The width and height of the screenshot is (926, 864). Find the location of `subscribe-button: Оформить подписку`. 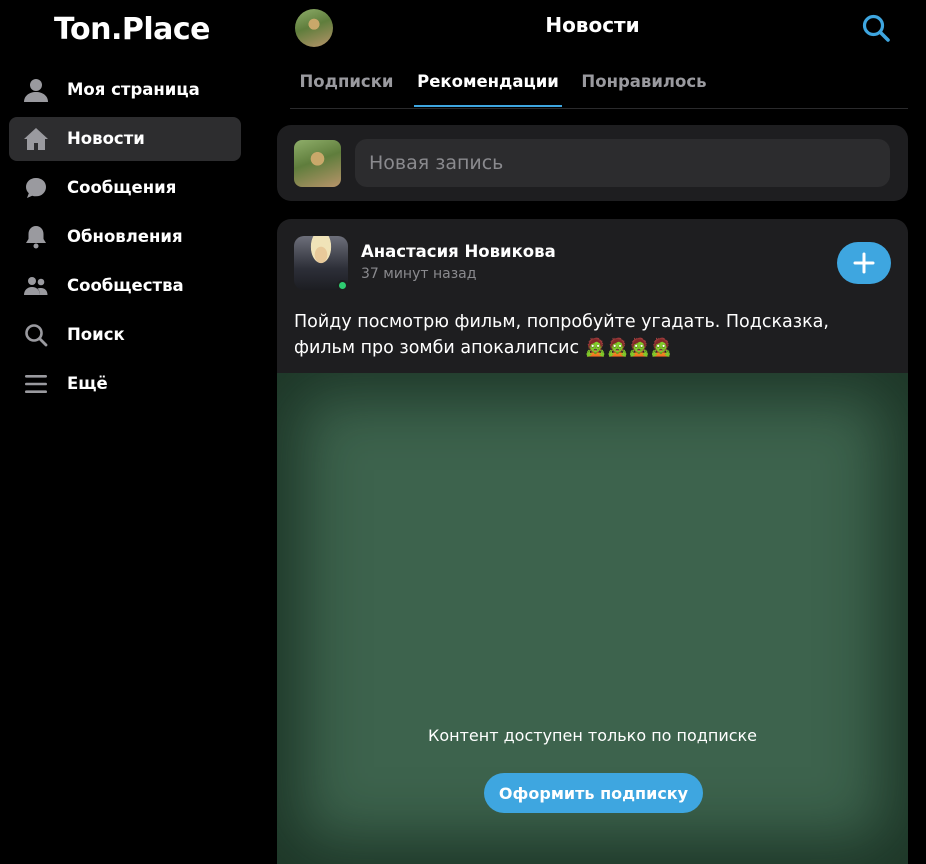

subscribe-button: Оформить подписку is located at coordinates (593, 793).